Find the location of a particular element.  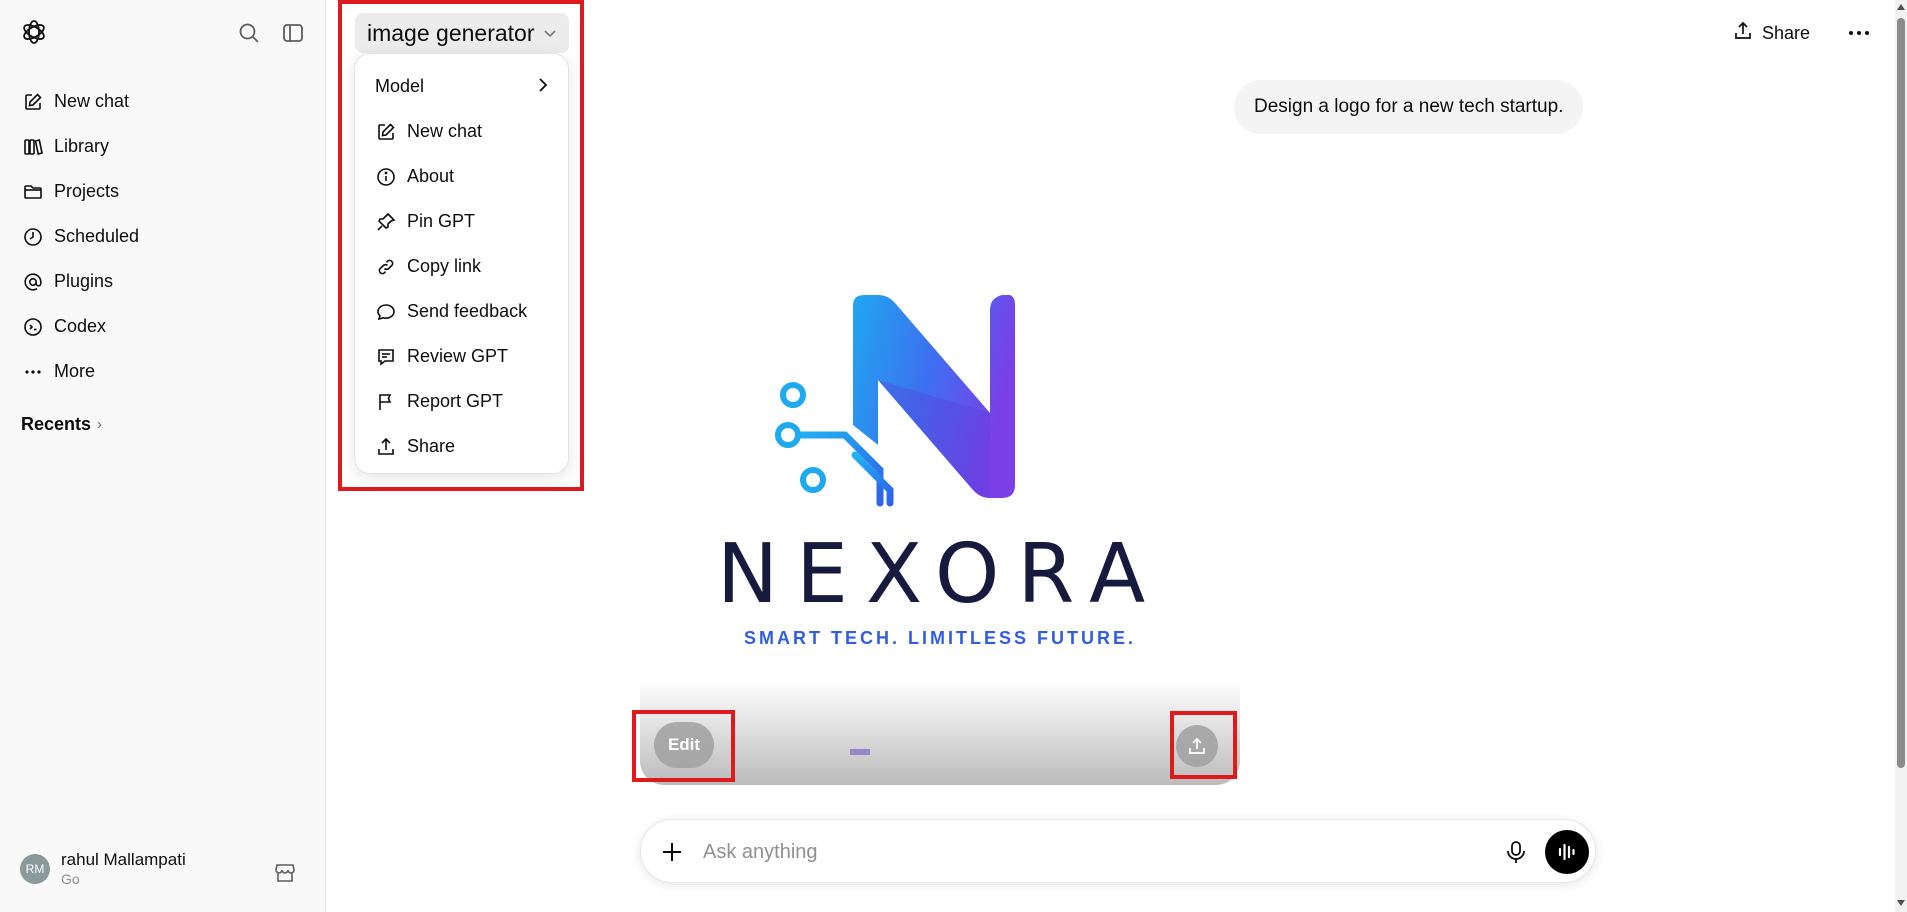

menu-item-send-feedback: Send feedback is located at coordinates (461, 311).